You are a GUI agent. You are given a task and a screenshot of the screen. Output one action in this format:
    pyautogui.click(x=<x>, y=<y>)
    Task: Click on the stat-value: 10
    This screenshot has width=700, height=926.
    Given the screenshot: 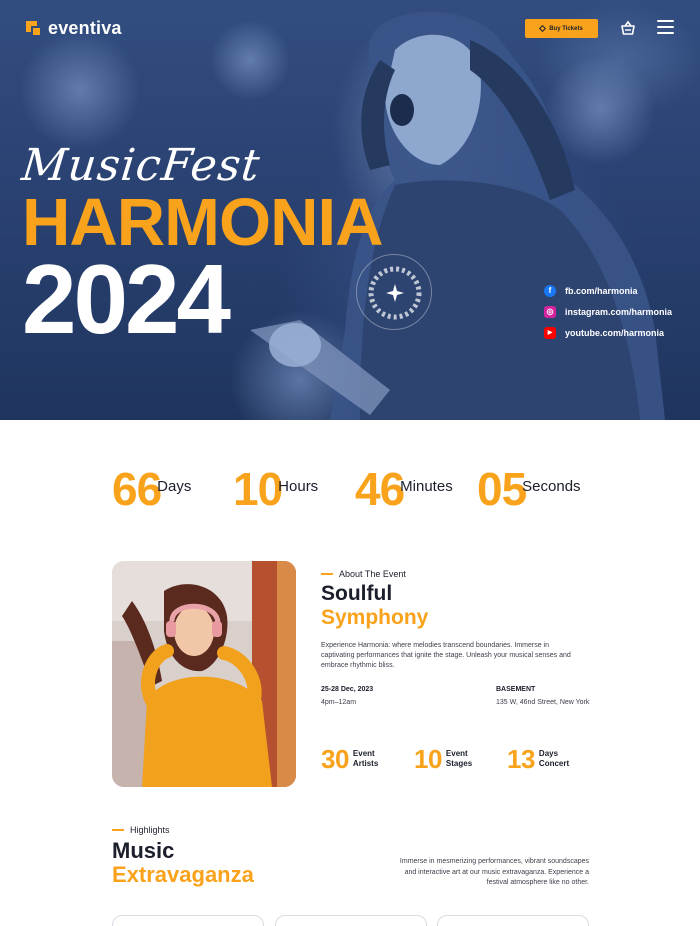 What is the action you would take?
    pyautogui.click(x=428, y=759)
    